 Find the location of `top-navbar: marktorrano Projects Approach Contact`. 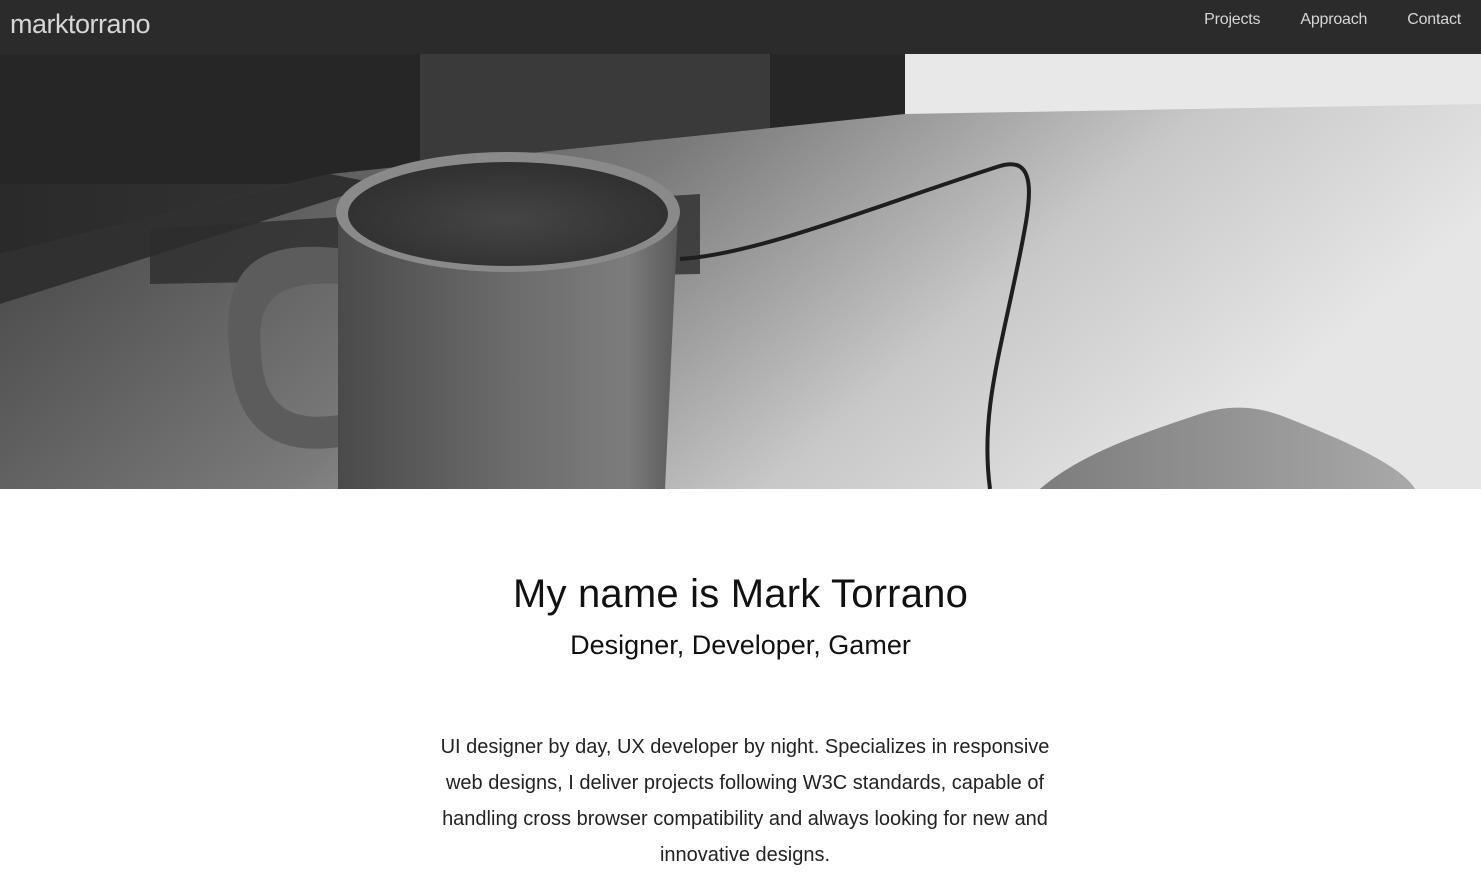

top-navbar: marktorrano Projects Approach Contact is located at coordinates (740, 27).